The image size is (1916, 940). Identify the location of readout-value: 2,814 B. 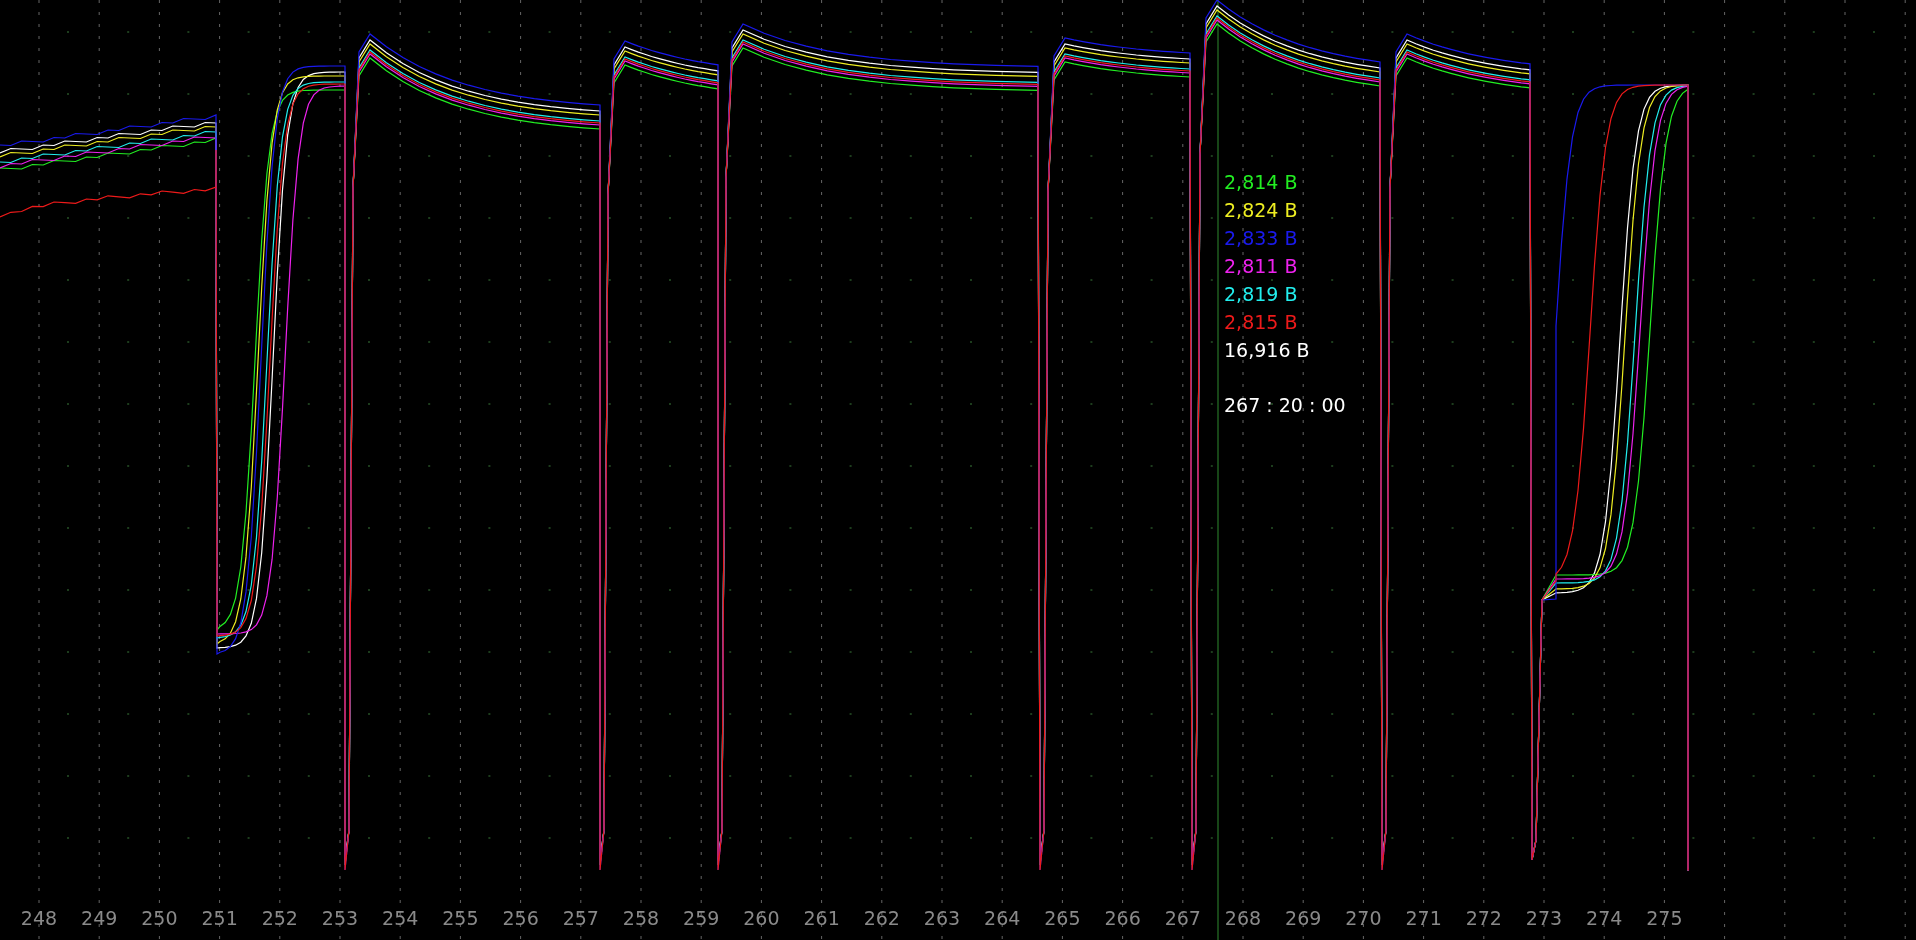
(1261, 182).